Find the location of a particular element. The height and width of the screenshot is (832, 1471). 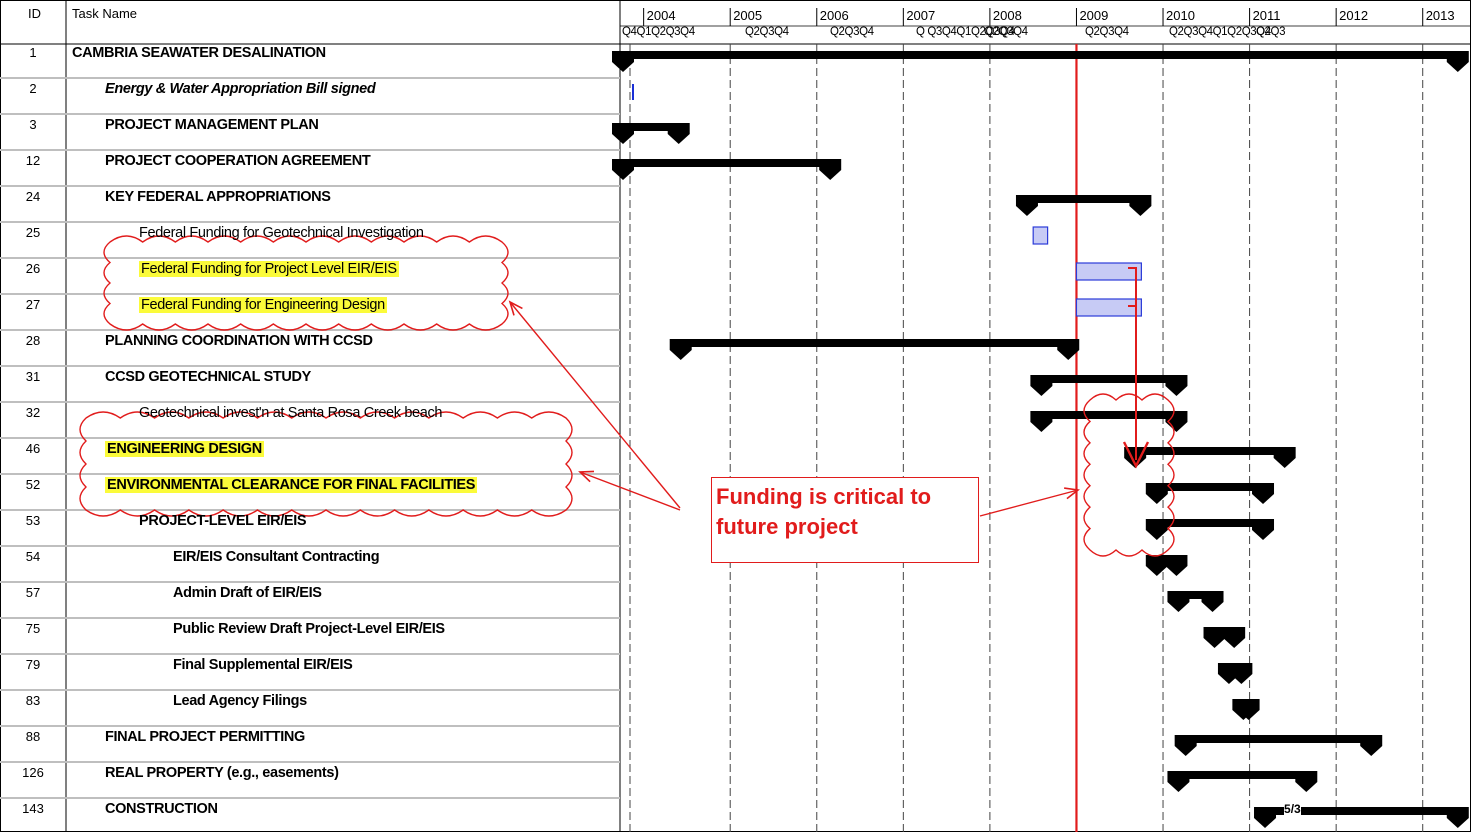

task-name-text: Final Supplemental EIR/EIS is located at coordinates (263, 665).